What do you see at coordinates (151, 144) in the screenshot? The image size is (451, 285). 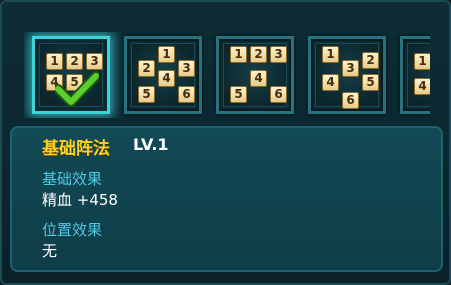 I see `formation-level: LV.1` at bounding box center [151, 144].